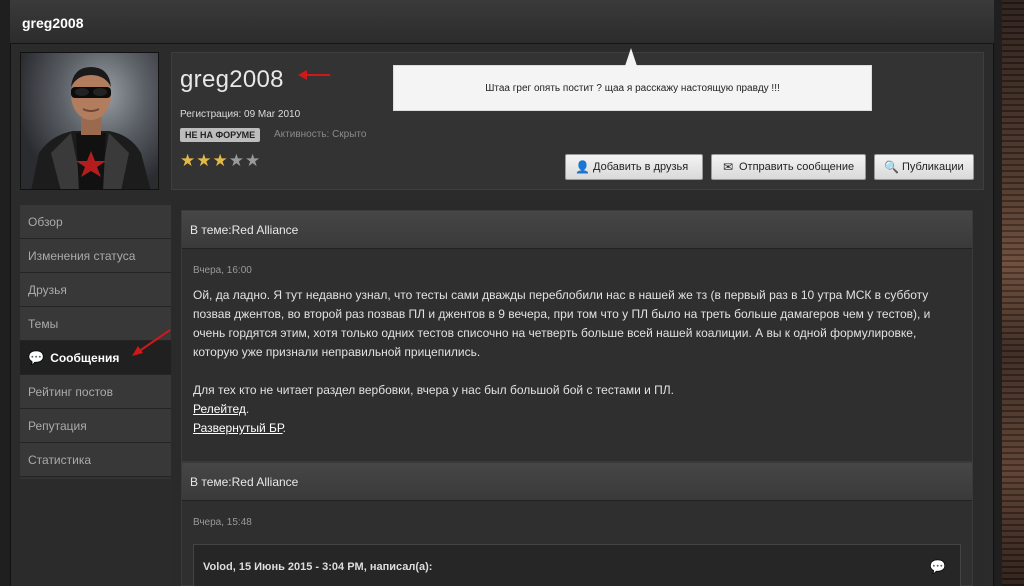 The height and width of the screenshot is (586, 1024). I want to click on search-icon: 🔍, so click(891, 167).